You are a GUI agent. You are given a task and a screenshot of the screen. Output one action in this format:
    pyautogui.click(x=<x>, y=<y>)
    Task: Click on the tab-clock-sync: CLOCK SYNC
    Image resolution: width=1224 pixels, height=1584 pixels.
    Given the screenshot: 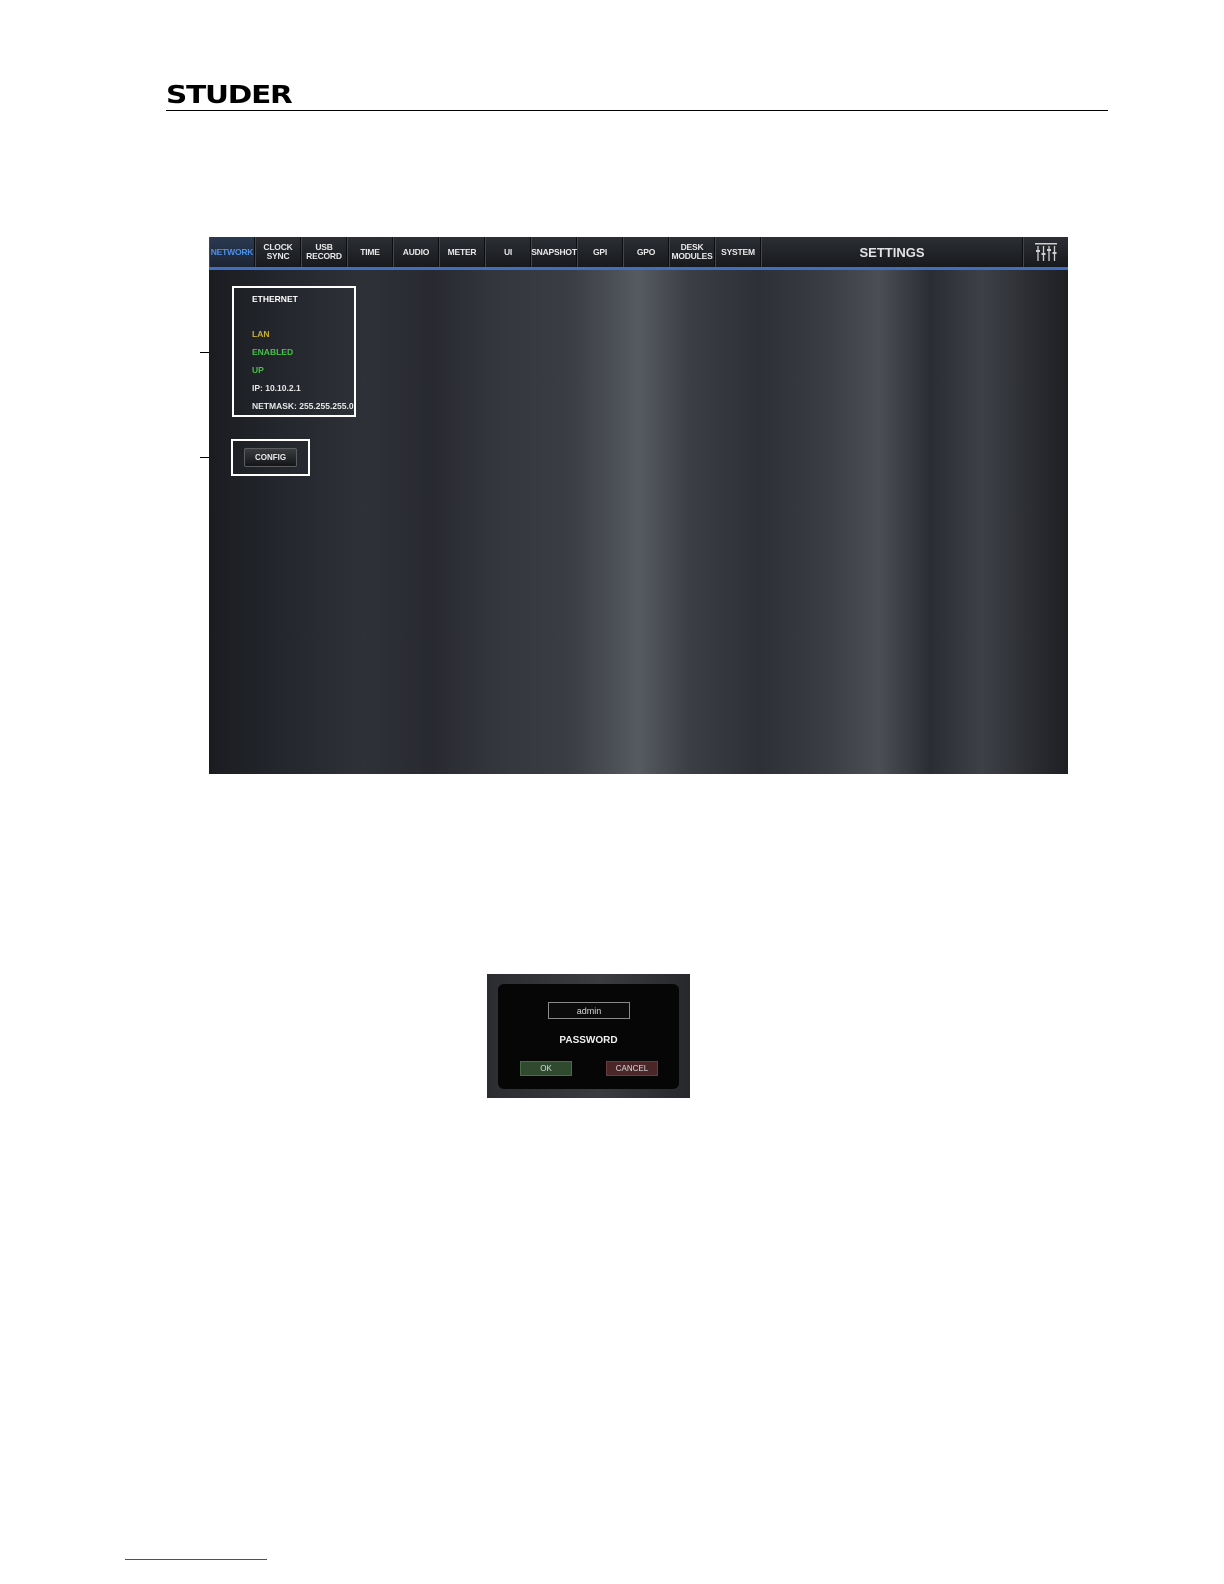 What is the action you would take?
    pyautogui.click(x=278, y=252)
    